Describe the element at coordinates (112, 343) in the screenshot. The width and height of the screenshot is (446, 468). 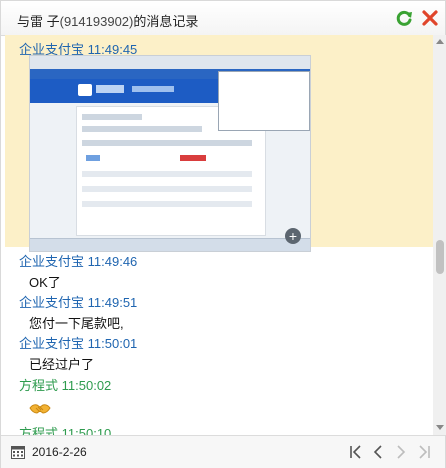
I see `message-time: 11:50:01` at that location.